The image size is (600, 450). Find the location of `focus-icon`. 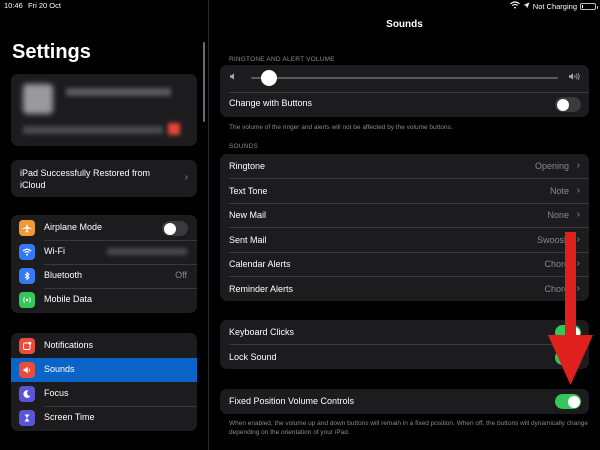

focus-icon is located at coordinates (27, 394).